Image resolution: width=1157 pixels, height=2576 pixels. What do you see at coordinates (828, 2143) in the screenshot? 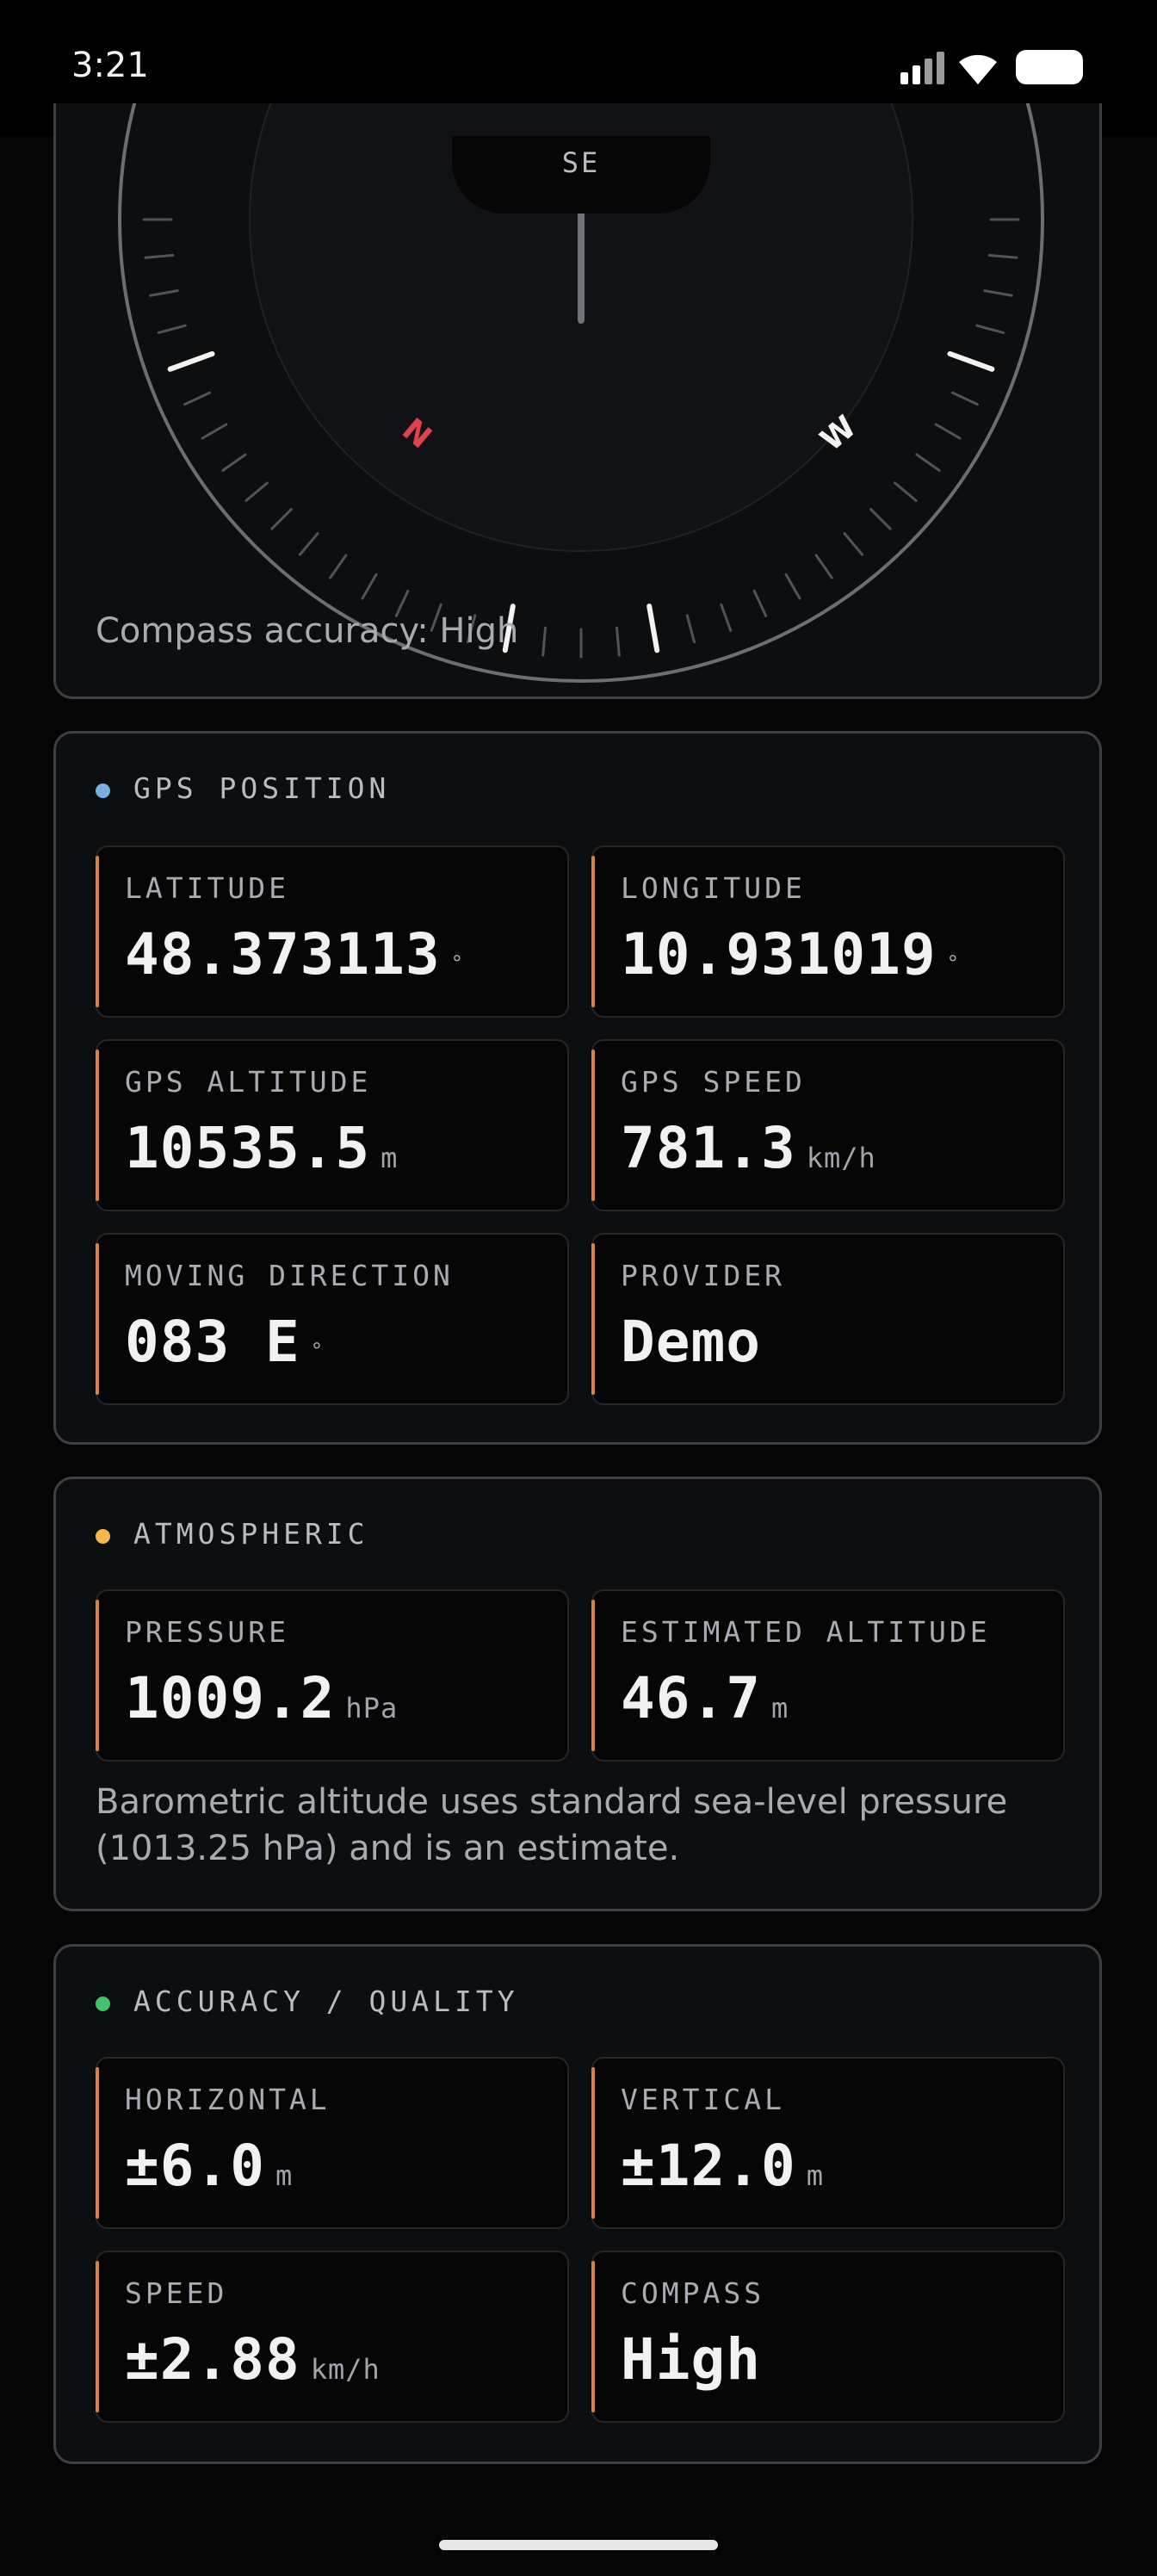
I see `vertical-accuracy-tile: VERTICAL ±12.0 m` at bounding box center [828, 2143].